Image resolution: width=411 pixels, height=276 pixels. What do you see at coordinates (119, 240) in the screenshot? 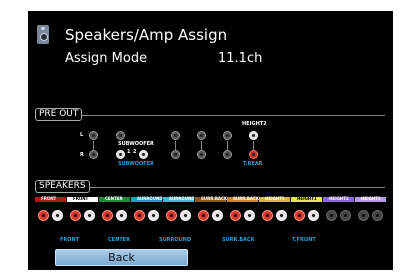
I see `bottom-label-center: CENTER` at bounding box center [119, 240].